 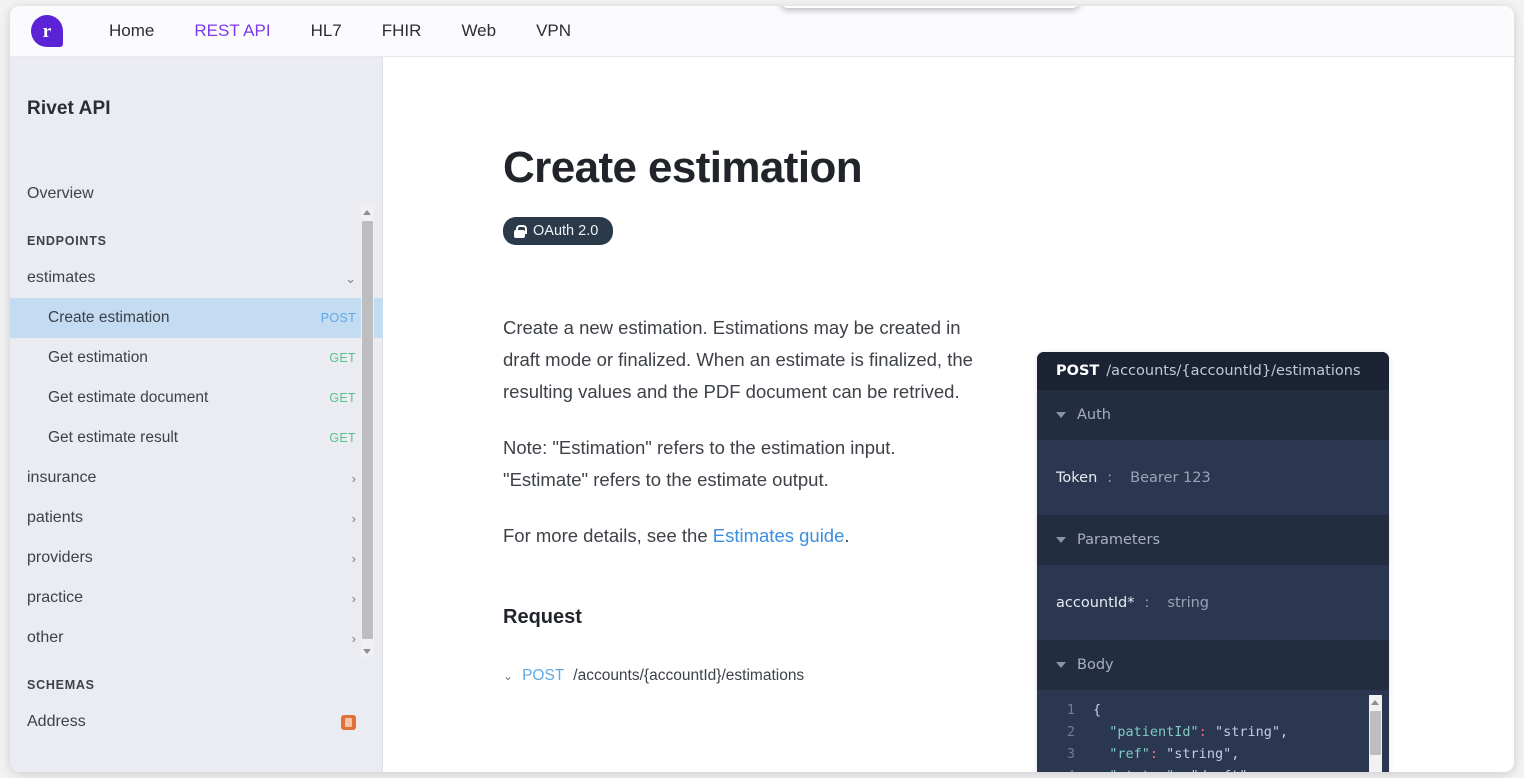 What do you see at coordinates (1213, 602) in the screenshot?
I see `parameter-accountid-row: accountId* : string` at bounding box center [1213, 602].